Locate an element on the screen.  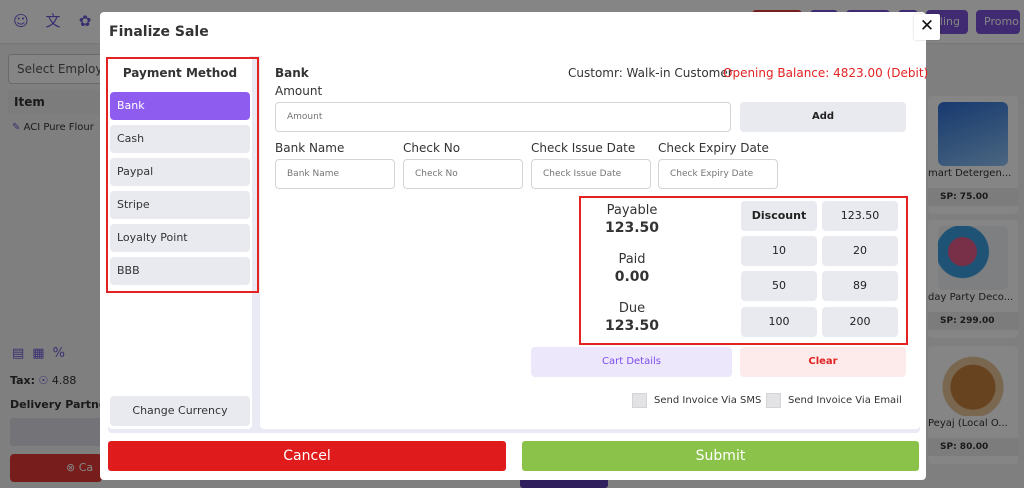
change-currency-button: Change Currency is located at coordinates (180, 411).